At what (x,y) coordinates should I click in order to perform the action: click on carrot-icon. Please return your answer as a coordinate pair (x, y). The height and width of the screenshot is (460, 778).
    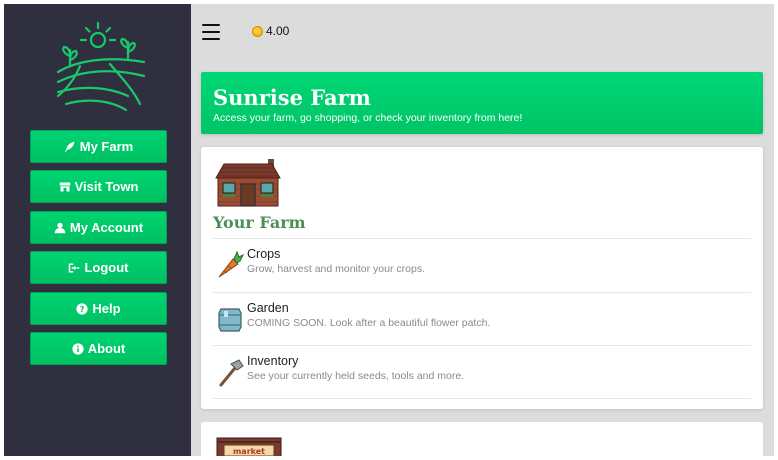
    Looking at the image, I should click on (231, 264).